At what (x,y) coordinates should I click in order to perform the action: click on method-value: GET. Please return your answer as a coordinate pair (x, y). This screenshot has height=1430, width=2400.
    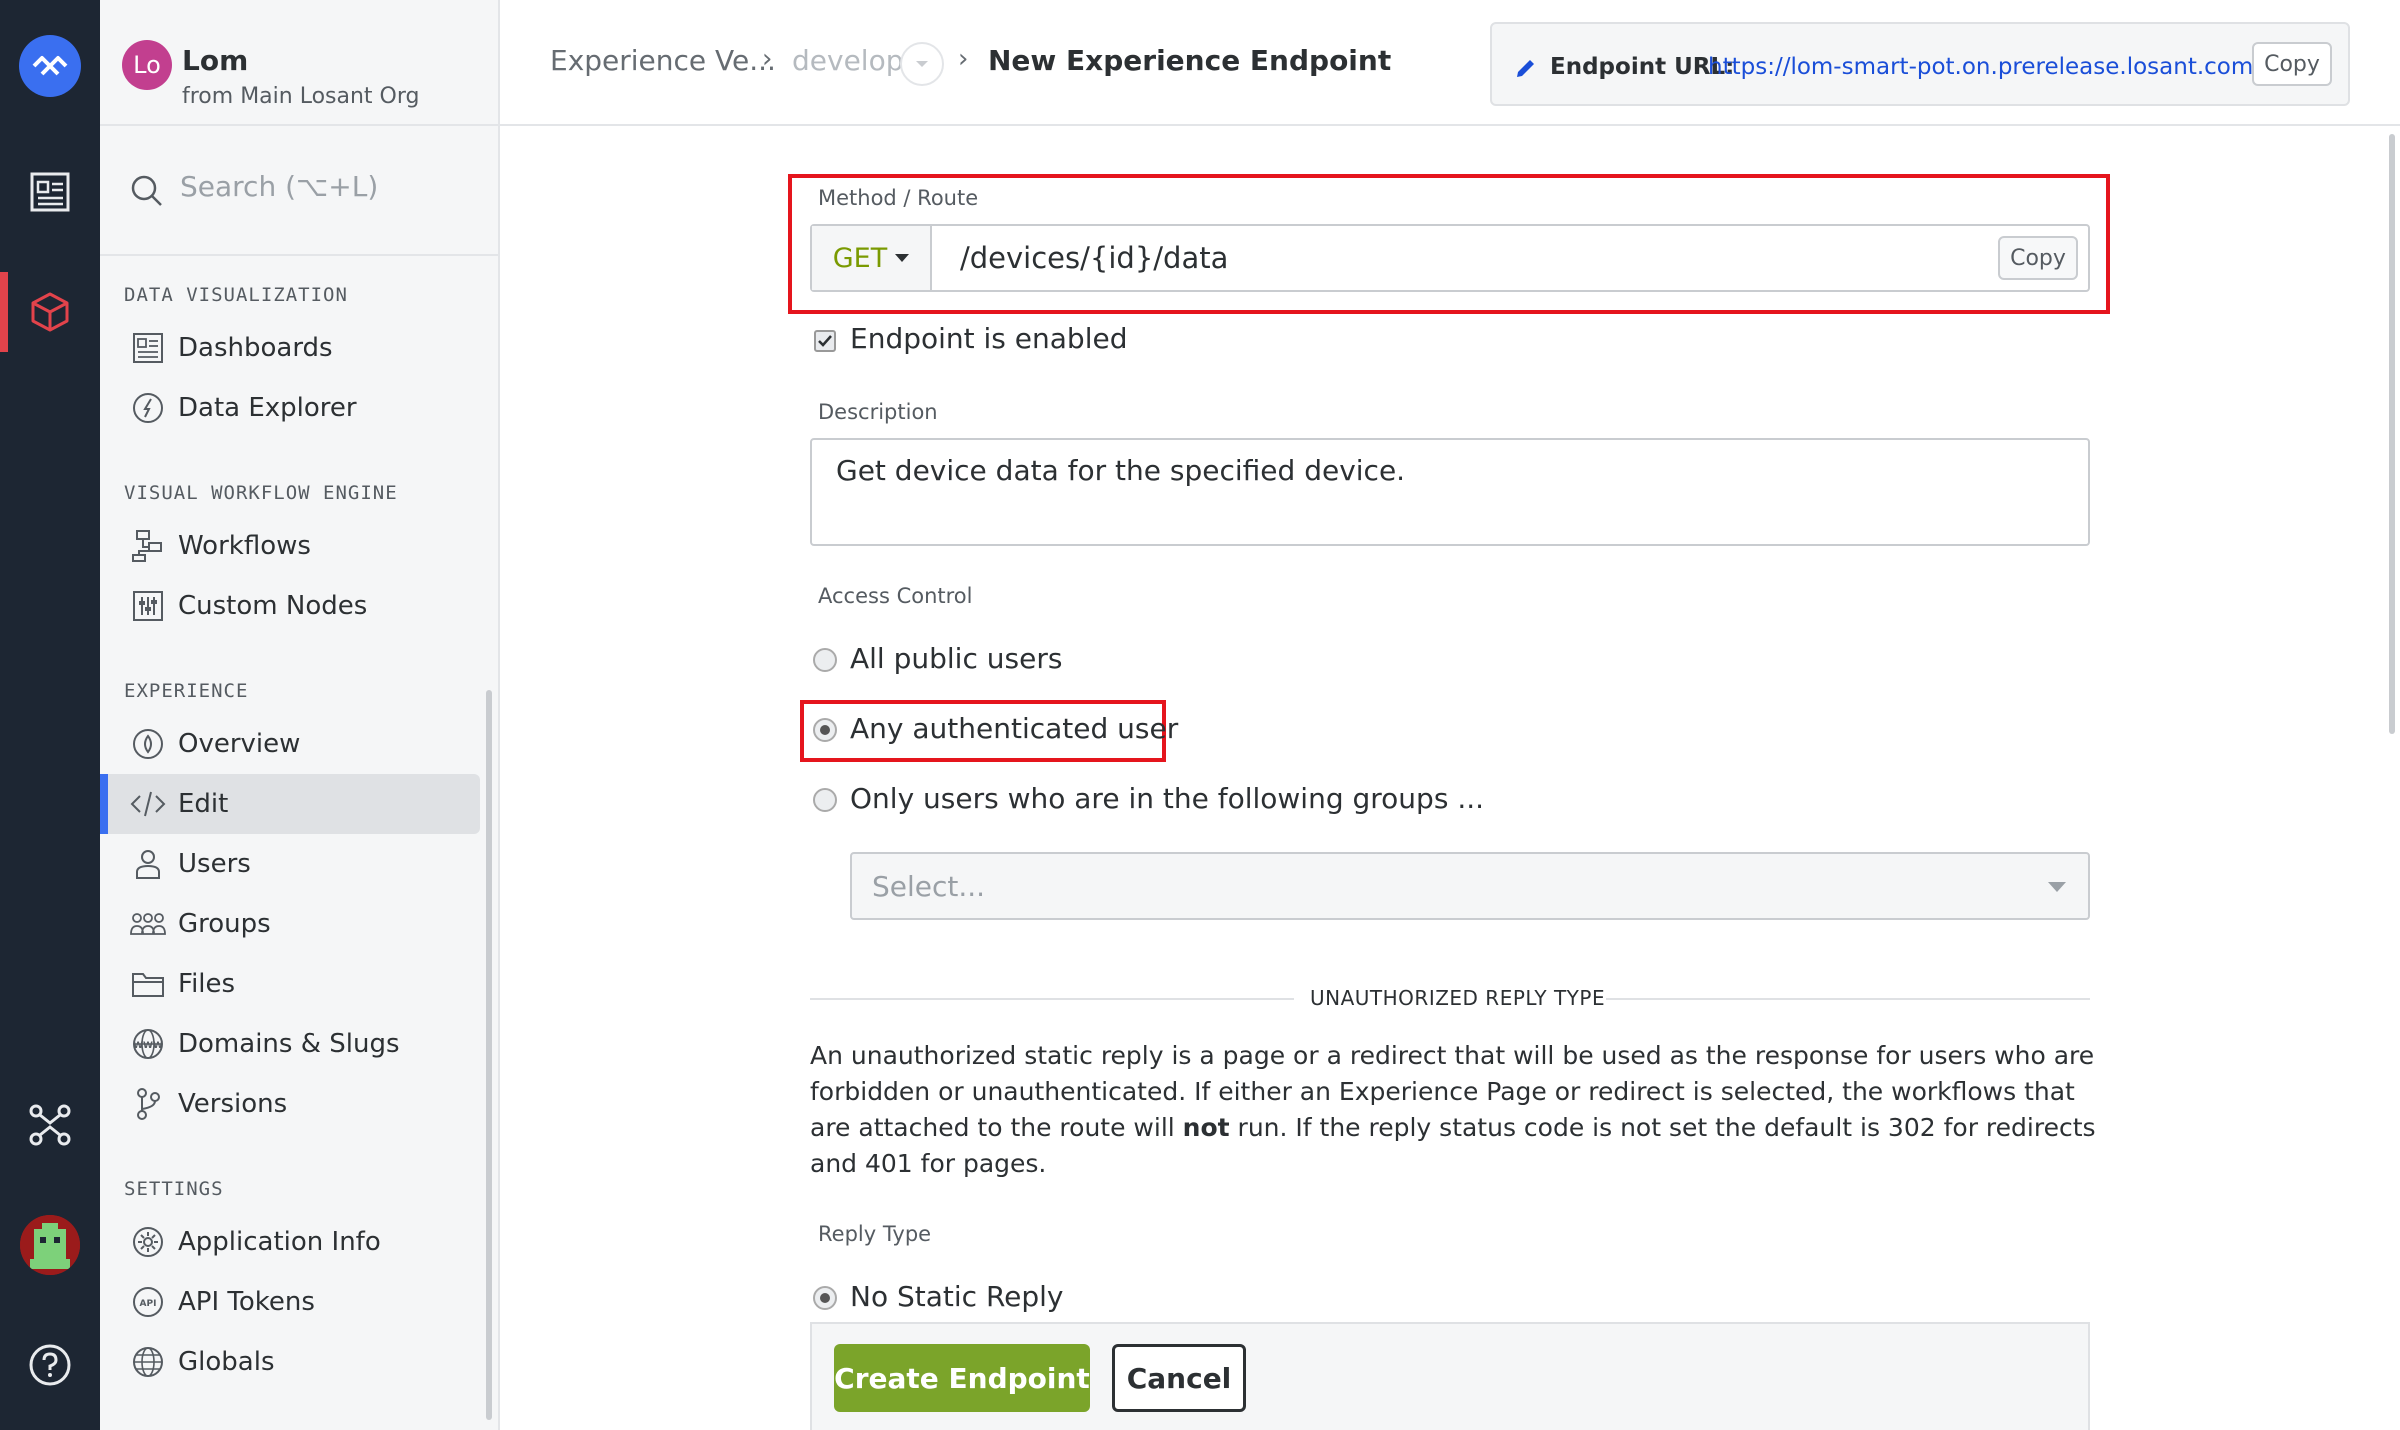
    Looking at the image, I should click on (860, 258).